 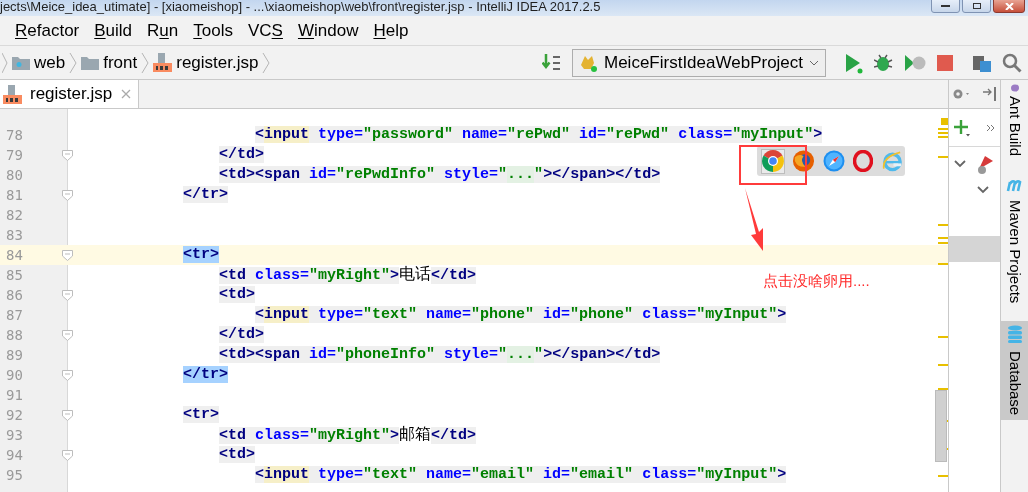 What do you see at coordinates (1012, 62) in the screenshot?
I see `search-icon` at bounding box center [1012, 62].